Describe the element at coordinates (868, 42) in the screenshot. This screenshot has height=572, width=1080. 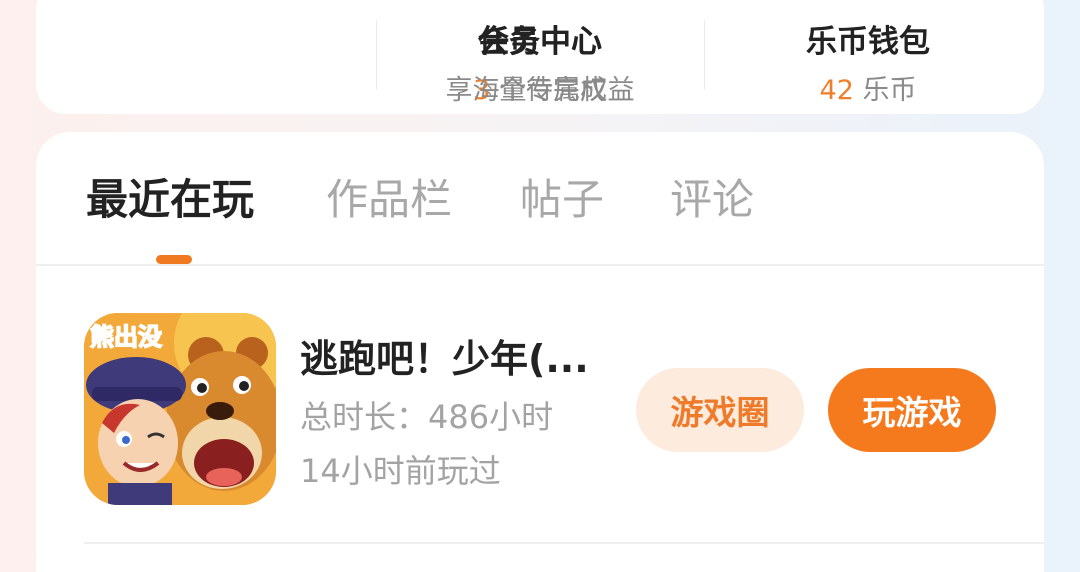
I see `wallet-title: 乐币钱包` at that location.